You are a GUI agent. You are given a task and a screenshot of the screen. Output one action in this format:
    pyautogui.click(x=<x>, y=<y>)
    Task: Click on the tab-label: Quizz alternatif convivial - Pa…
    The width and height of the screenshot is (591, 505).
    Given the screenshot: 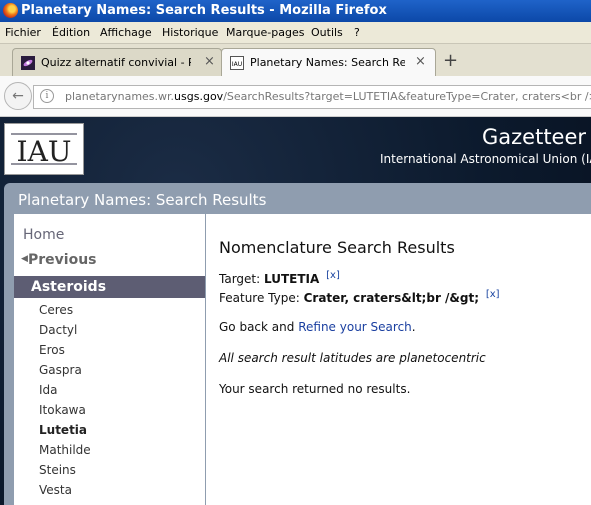 What is the action you would take?
    pyautogui.click(x=116, y=62)
    